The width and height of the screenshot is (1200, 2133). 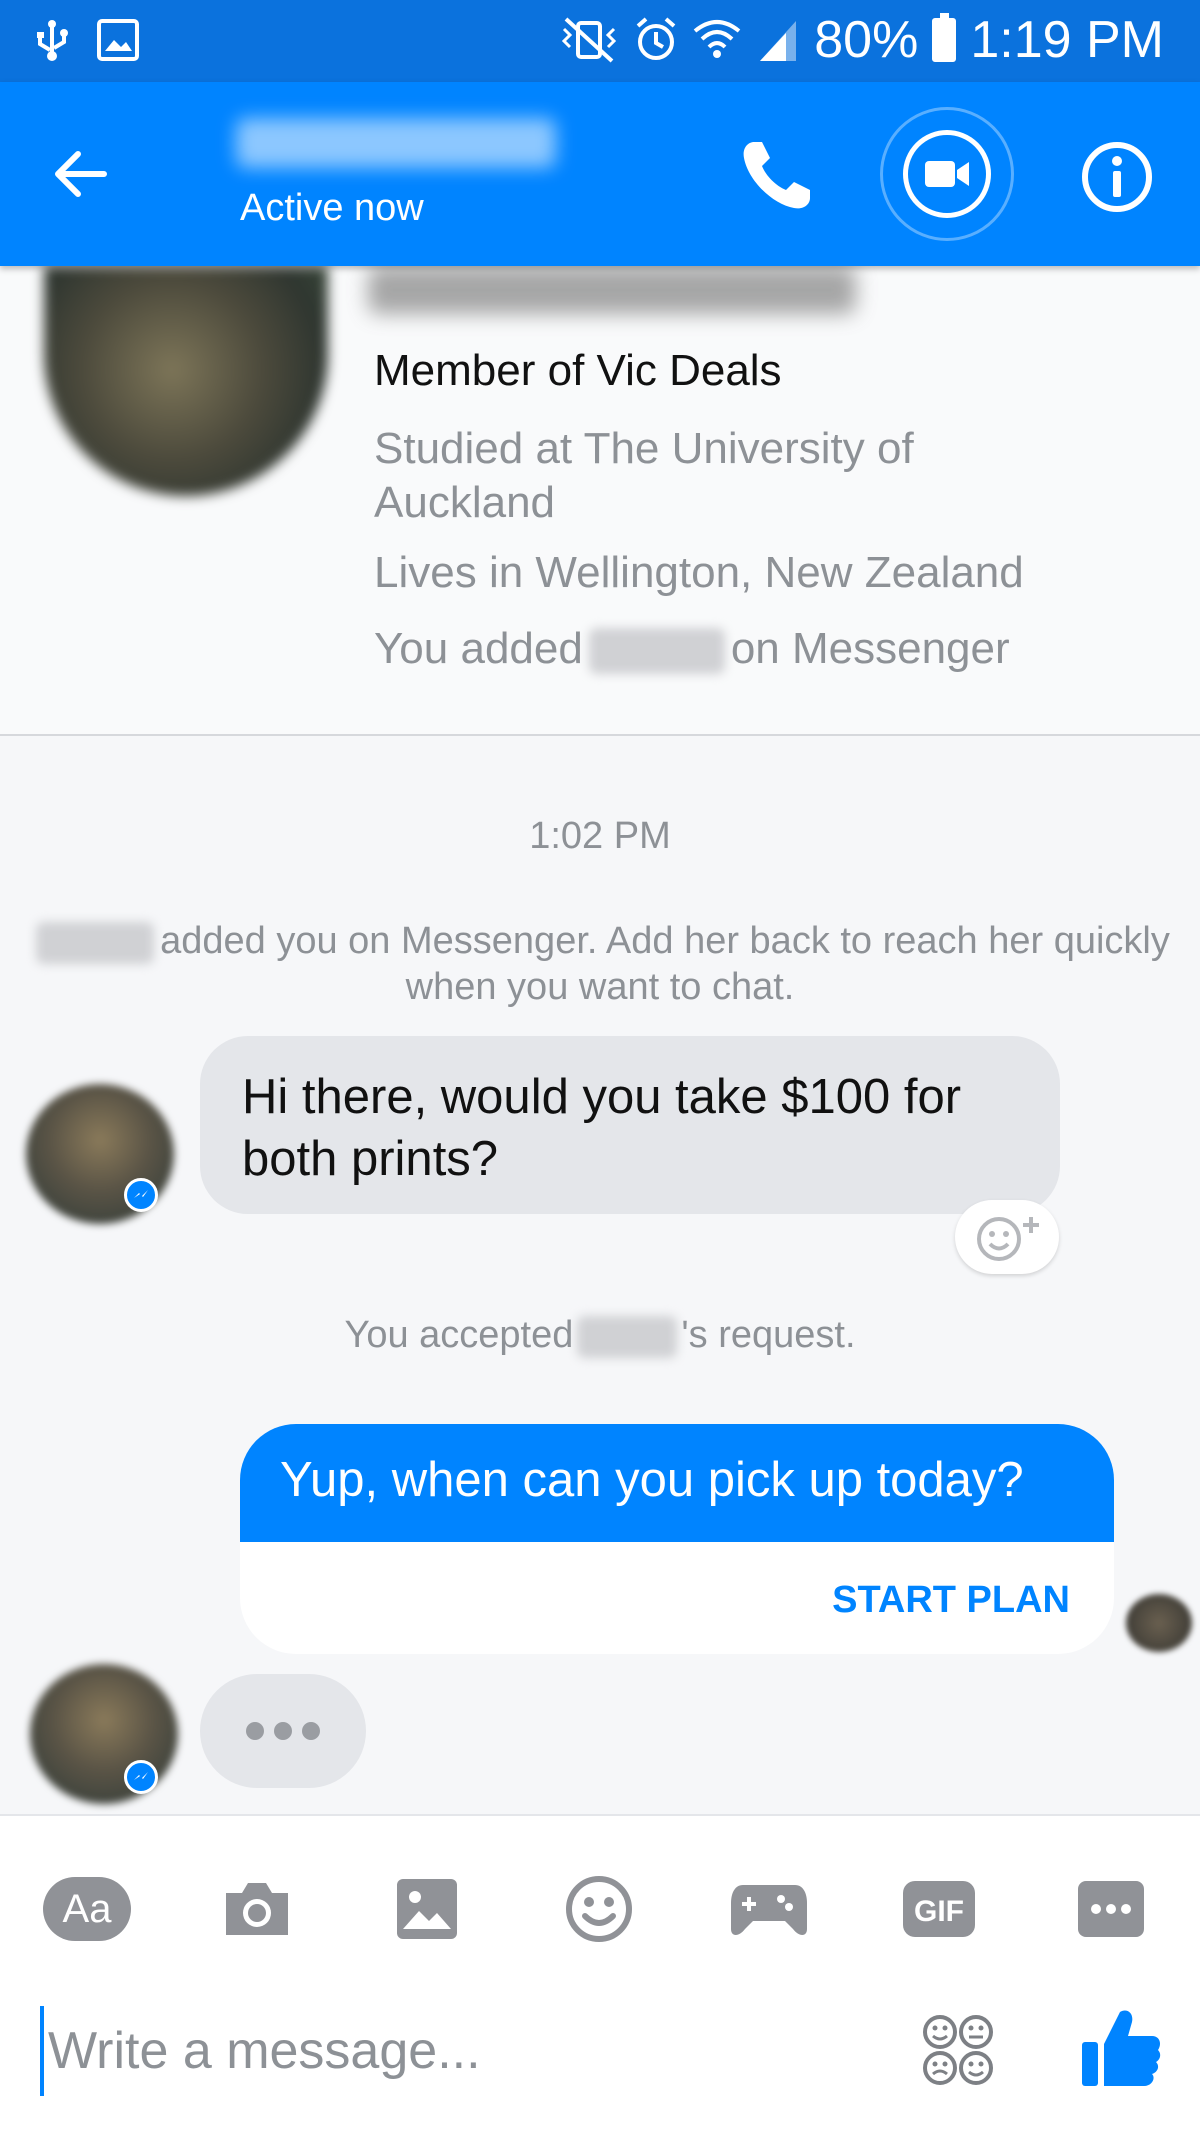 I want to click on incoming-message-line1: Hi there, would you take $100 for, so click(x=602, y=1097).